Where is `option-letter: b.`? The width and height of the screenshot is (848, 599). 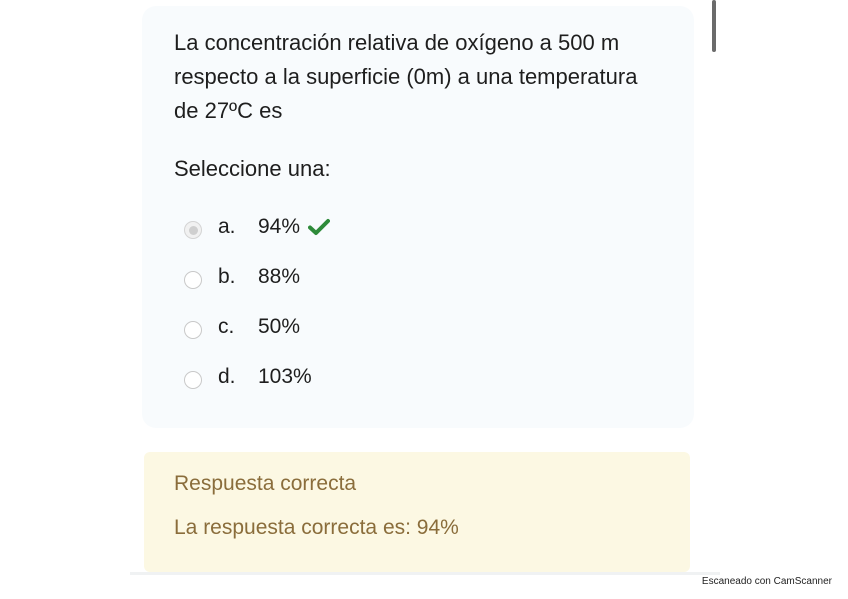
option-letter: b. is located at coordinates (227, 276).